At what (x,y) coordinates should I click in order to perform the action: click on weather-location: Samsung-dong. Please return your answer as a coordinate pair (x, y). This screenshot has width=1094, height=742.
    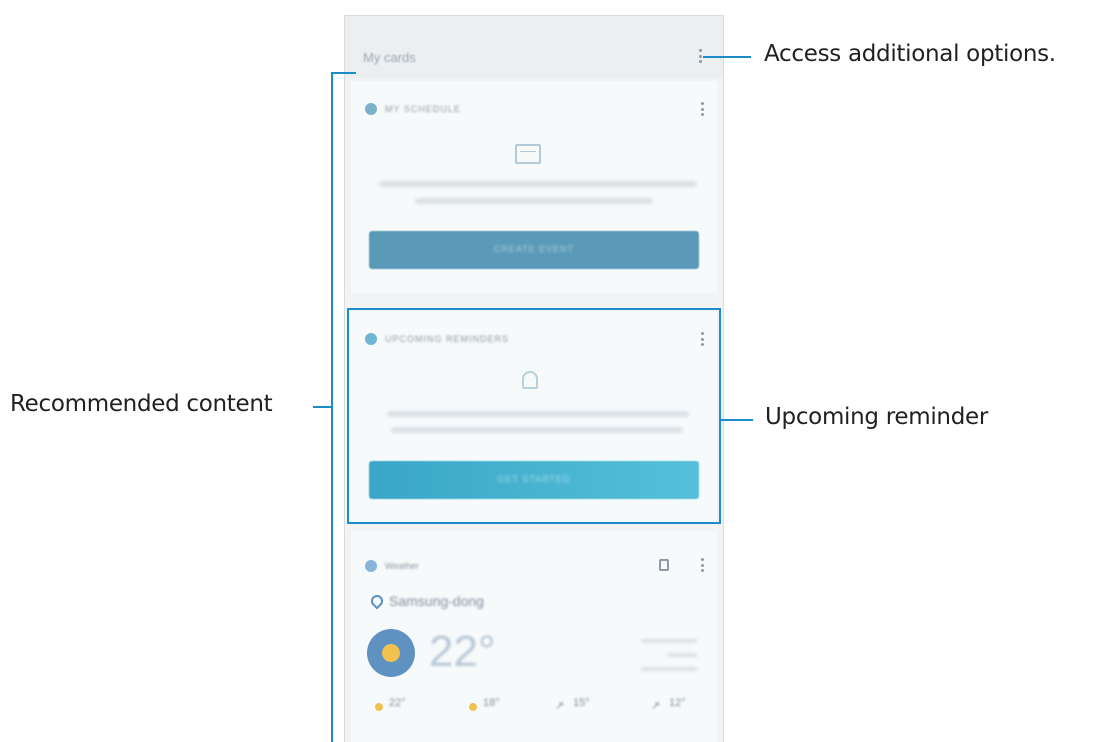
    Looking at the image, I should click on (436, 601).